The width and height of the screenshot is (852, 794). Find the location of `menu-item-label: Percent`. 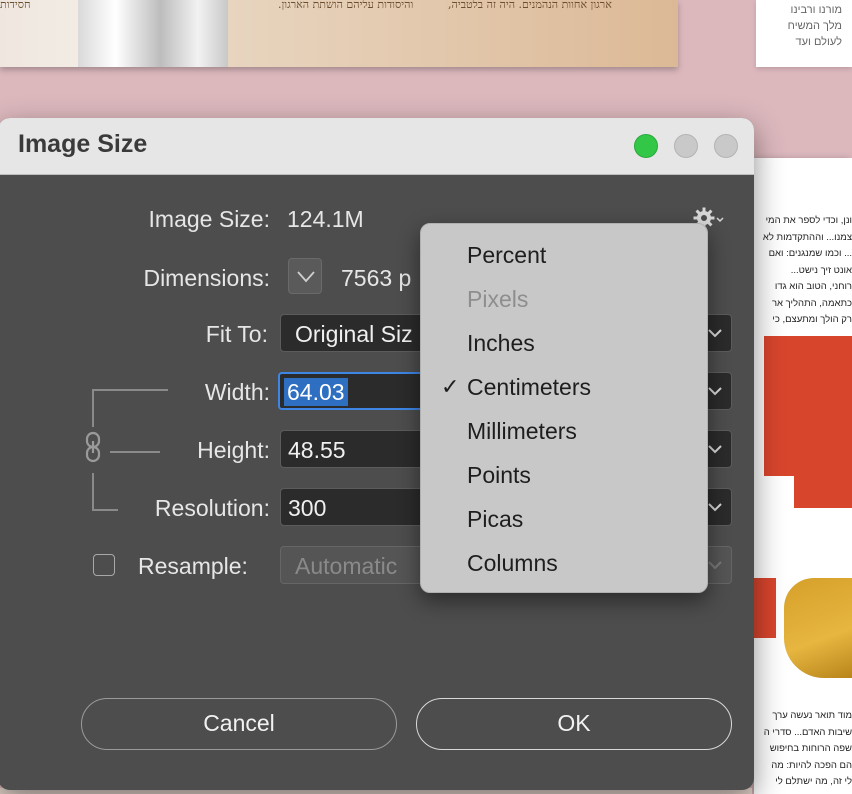

menu-item-label: Percent is located at coordinates (507, 255).